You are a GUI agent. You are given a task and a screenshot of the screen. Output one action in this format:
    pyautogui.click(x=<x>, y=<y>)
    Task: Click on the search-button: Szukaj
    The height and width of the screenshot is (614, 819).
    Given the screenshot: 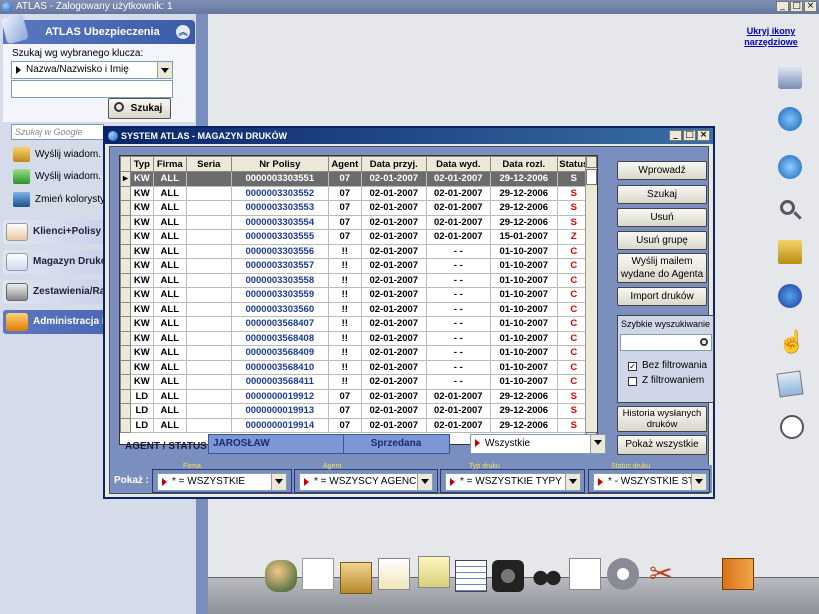 What is the action you would take?
    pyautogui.click(x=139, y=108)
    